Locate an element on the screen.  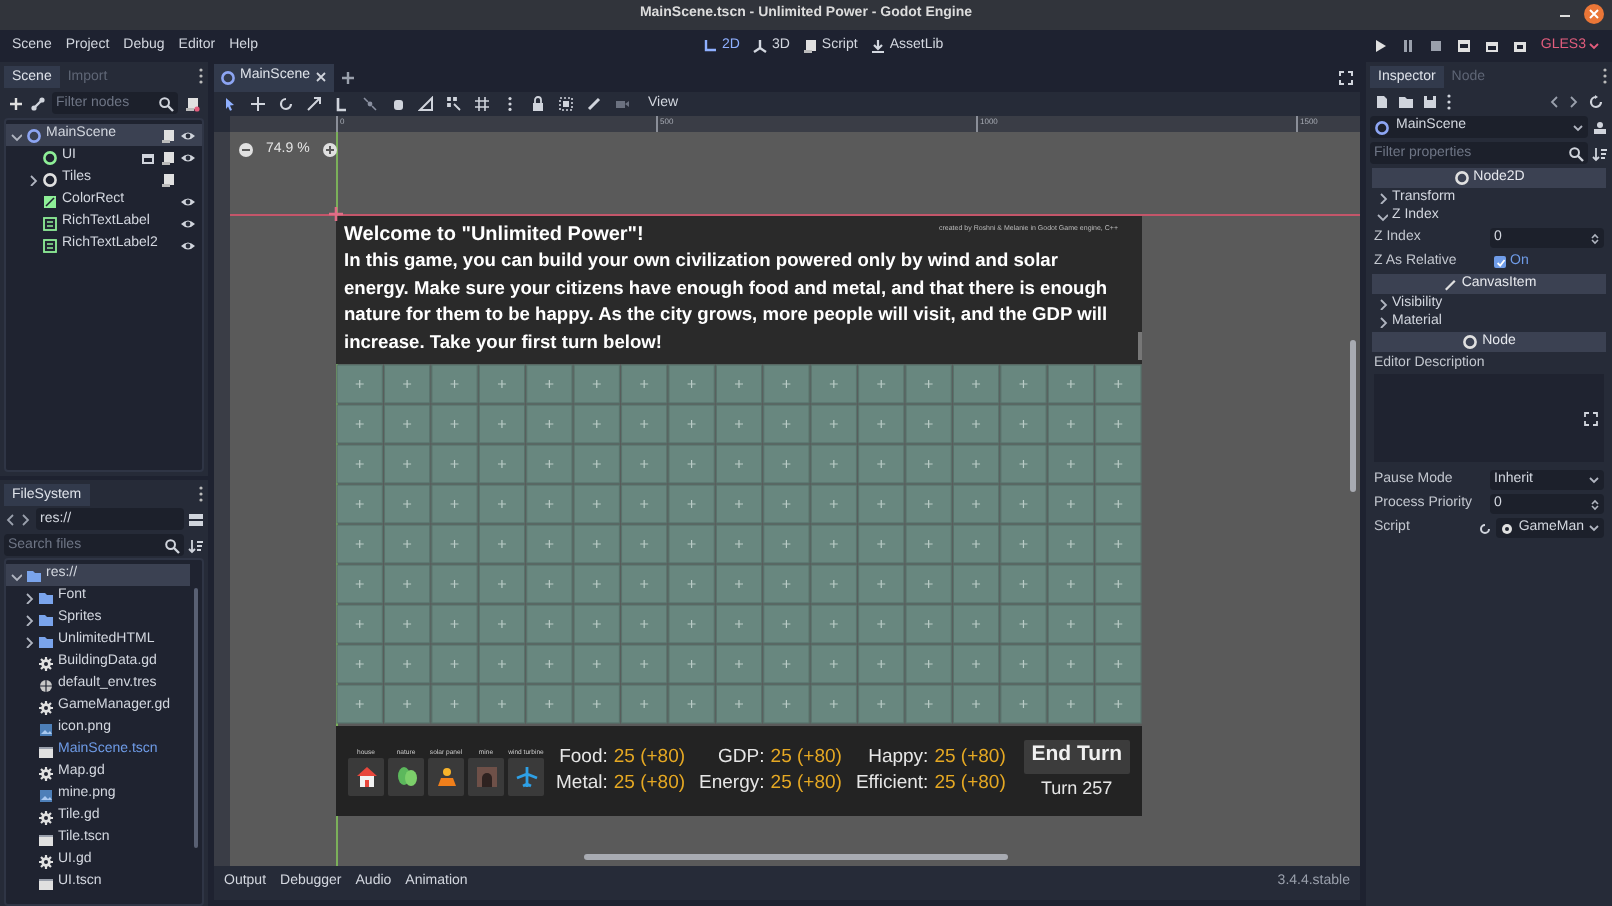
zoom-in-icon is located at coordinates (329, 150).